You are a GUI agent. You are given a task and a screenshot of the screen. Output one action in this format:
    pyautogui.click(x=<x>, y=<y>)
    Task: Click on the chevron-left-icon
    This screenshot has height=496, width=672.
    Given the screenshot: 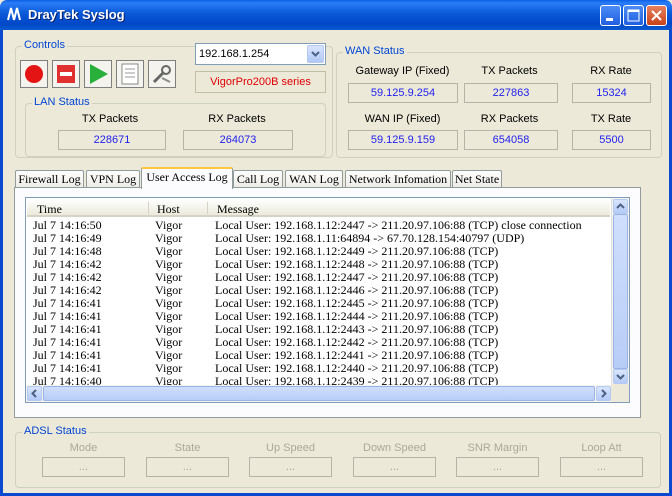 What is the action you would take?
    pyautogui.click(x=34, y=393)
    